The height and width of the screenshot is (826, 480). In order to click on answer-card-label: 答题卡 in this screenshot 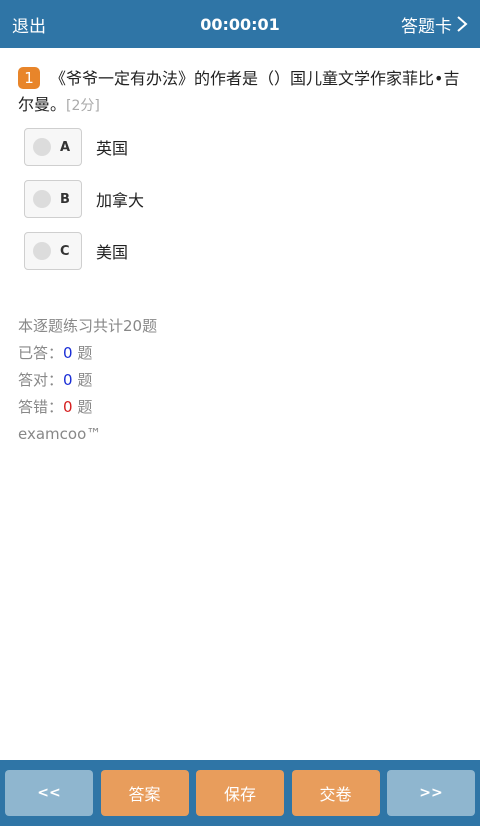, I will do `click(426, 26)`.